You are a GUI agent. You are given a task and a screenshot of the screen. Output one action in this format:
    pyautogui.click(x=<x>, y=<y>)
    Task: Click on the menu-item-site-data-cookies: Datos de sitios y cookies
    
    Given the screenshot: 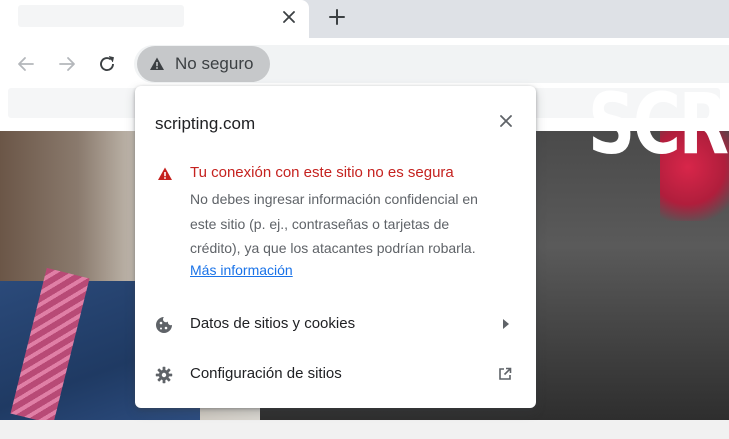 What is the action you would take?
    pyautogui.click(x=335, y=324)
    